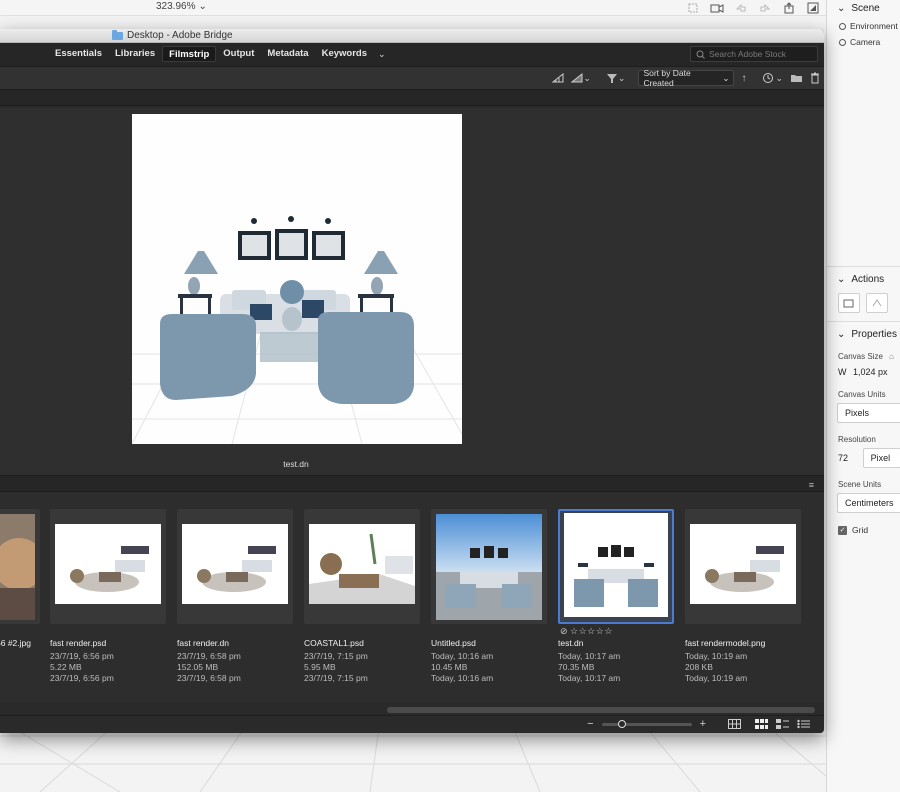 The image size is (900, 792). What do you see at coordinates (803, 724) in the screenshot?
I see `list-view-icon` at bounding box center [803, 724].